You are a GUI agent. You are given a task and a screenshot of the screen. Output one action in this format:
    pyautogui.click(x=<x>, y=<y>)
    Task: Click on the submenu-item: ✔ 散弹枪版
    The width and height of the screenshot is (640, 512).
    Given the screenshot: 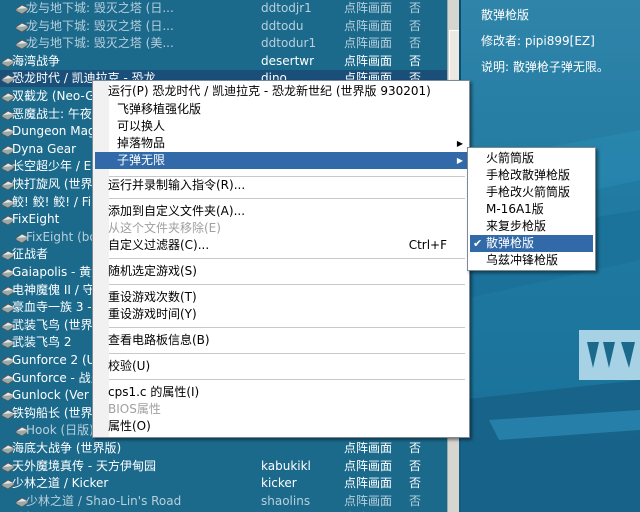 What is the action you would take?
    pyautogui.click(x=531, y=243)
    